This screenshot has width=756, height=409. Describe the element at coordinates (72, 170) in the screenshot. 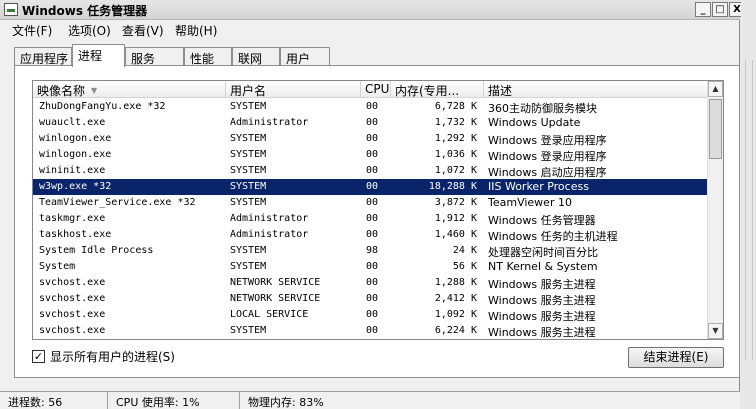

I see `process-image-name: wininit.exe` at that location.